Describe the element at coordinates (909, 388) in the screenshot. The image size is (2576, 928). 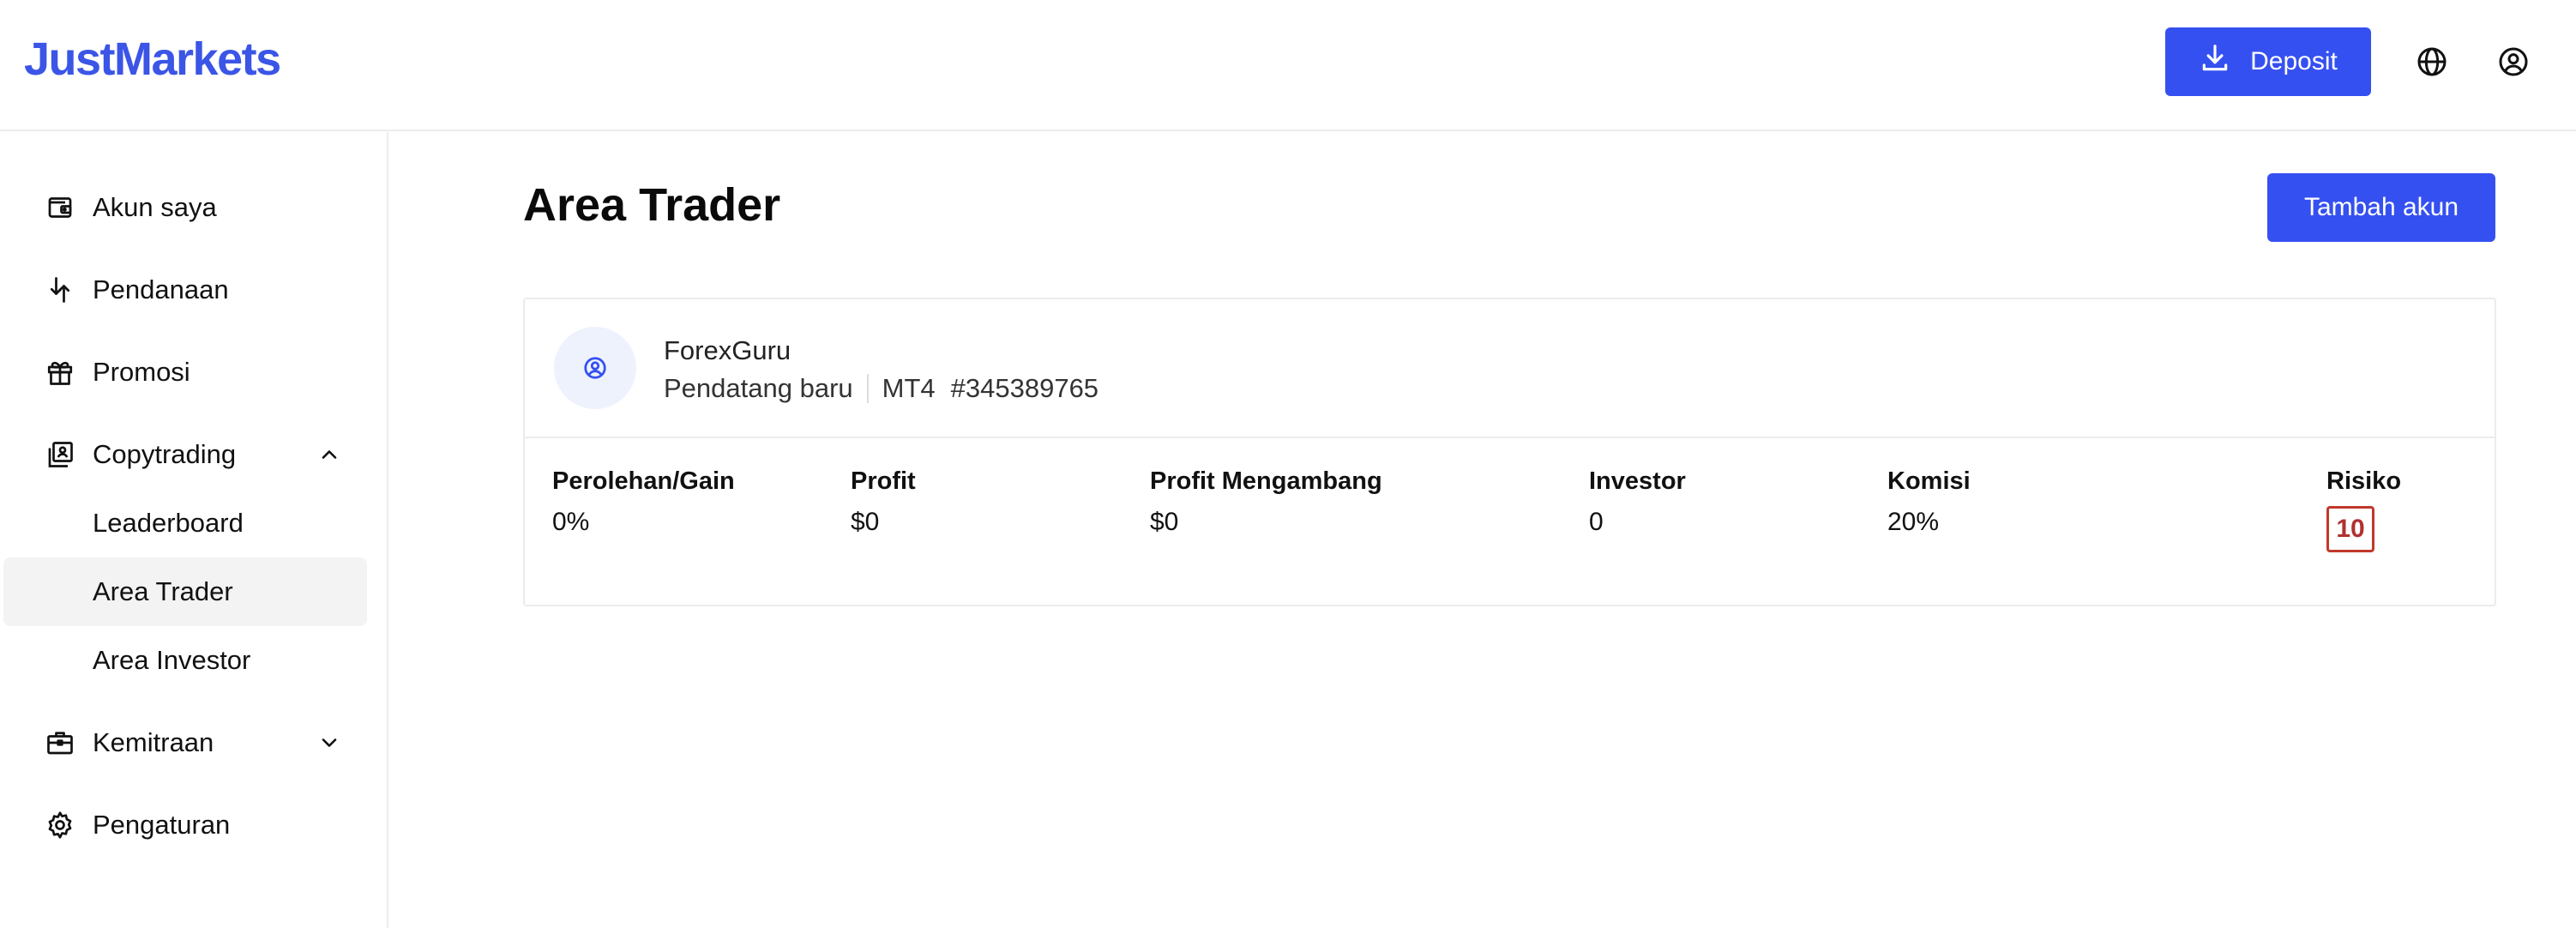
I see `account-platform: MT4` at that location.